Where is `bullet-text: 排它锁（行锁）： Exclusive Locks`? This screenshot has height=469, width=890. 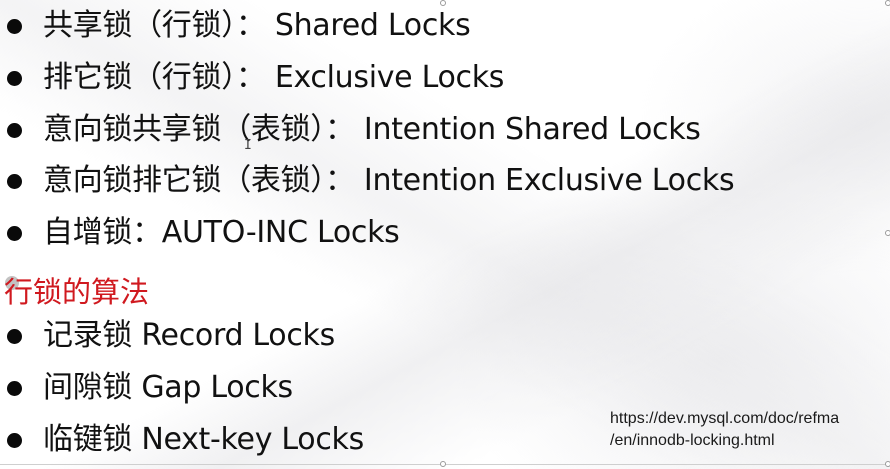
bullet-text: 排它锁（行锁）： Exclusive Locks is located at coordinates (274, 77).